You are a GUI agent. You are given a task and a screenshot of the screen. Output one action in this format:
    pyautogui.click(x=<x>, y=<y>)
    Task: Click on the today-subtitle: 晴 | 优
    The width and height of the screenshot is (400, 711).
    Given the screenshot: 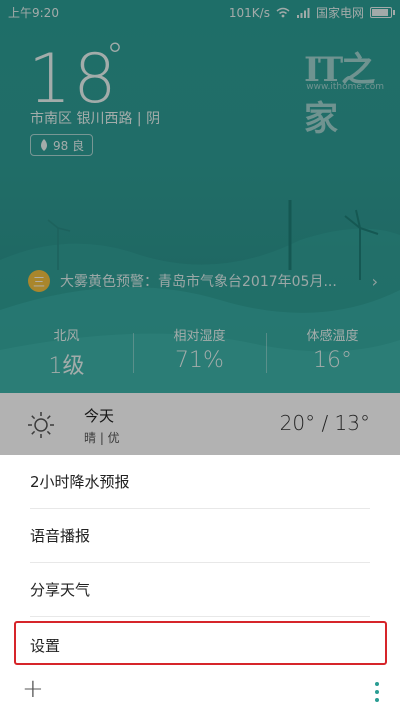 What is the action you would take?
    pyautogui.click(x=102, y=438)
    